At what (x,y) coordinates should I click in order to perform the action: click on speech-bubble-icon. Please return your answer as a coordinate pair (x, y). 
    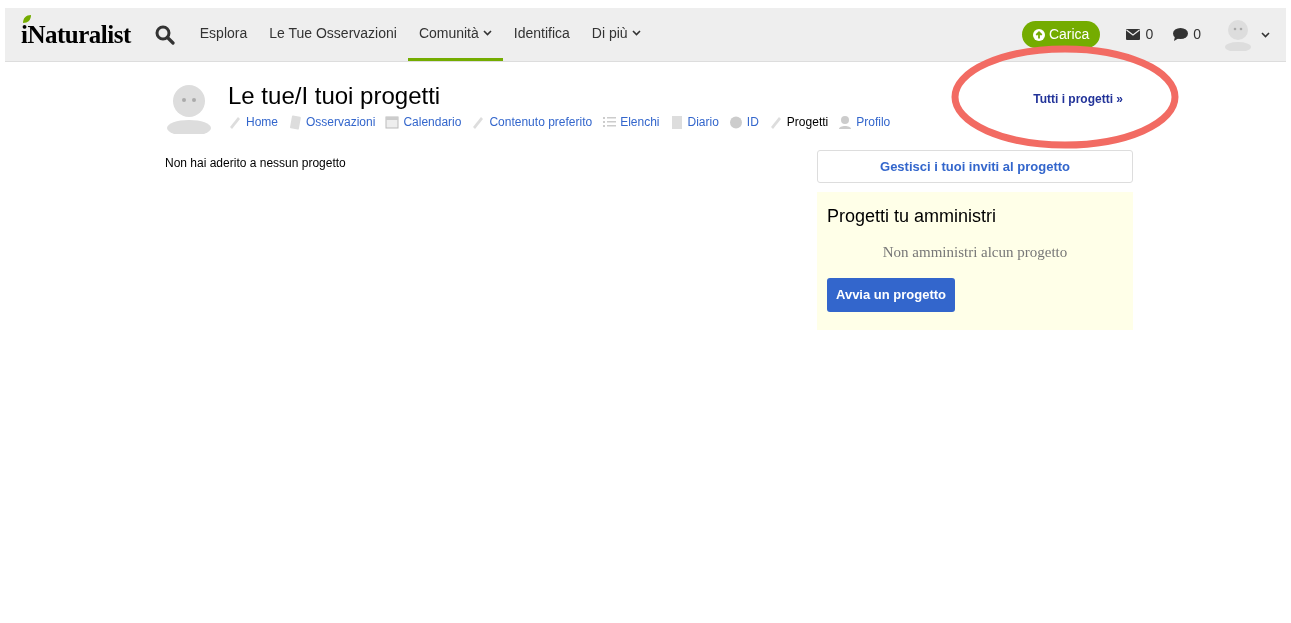
    Looking at the image, I should click on (1181, 34).